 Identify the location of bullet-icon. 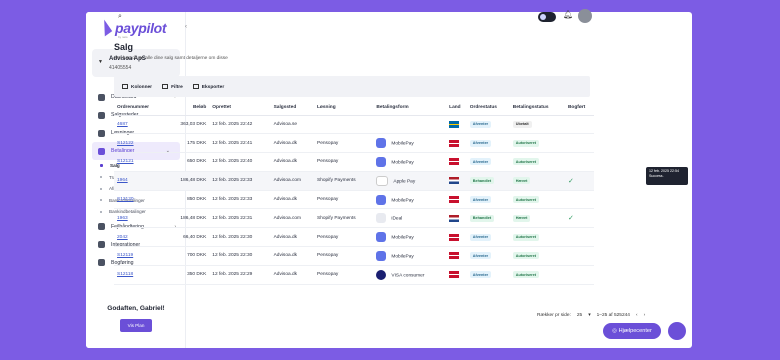
(101, 166).